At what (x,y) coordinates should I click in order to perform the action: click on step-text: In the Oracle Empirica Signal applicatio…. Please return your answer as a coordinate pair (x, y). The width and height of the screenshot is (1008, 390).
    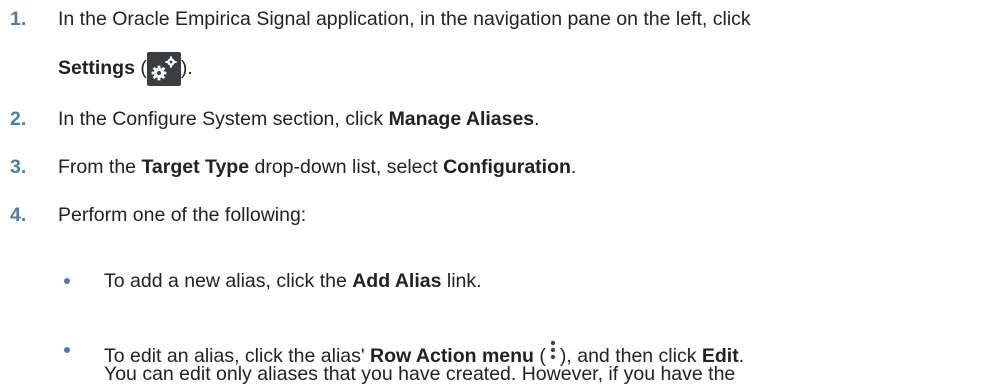
    Looking at the image, I should click on (404, 19).